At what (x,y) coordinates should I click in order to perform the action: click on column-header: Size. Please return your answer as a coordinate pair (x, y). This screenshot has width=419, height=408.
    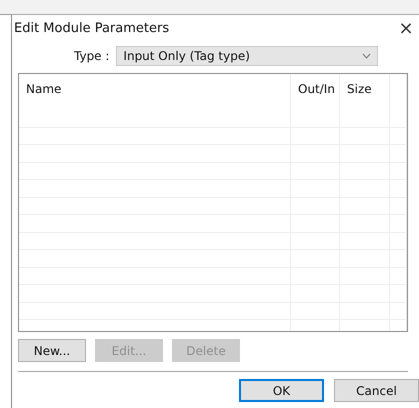
    Looking at the image, I should click on (365, 92).